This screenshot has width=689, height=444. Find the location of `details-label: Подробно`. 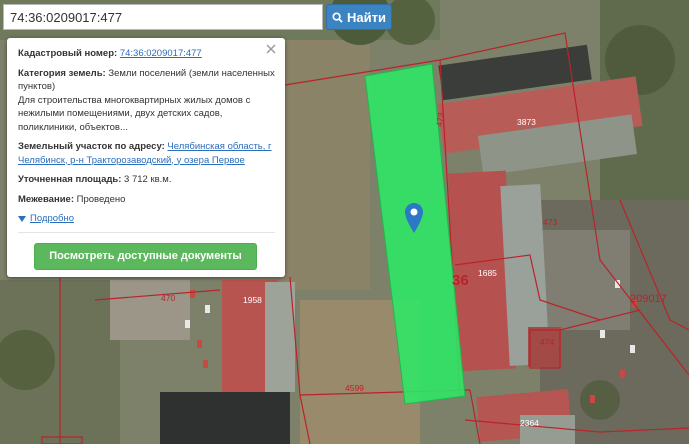

details-label: Подробно is located at coordinates (52, 218).